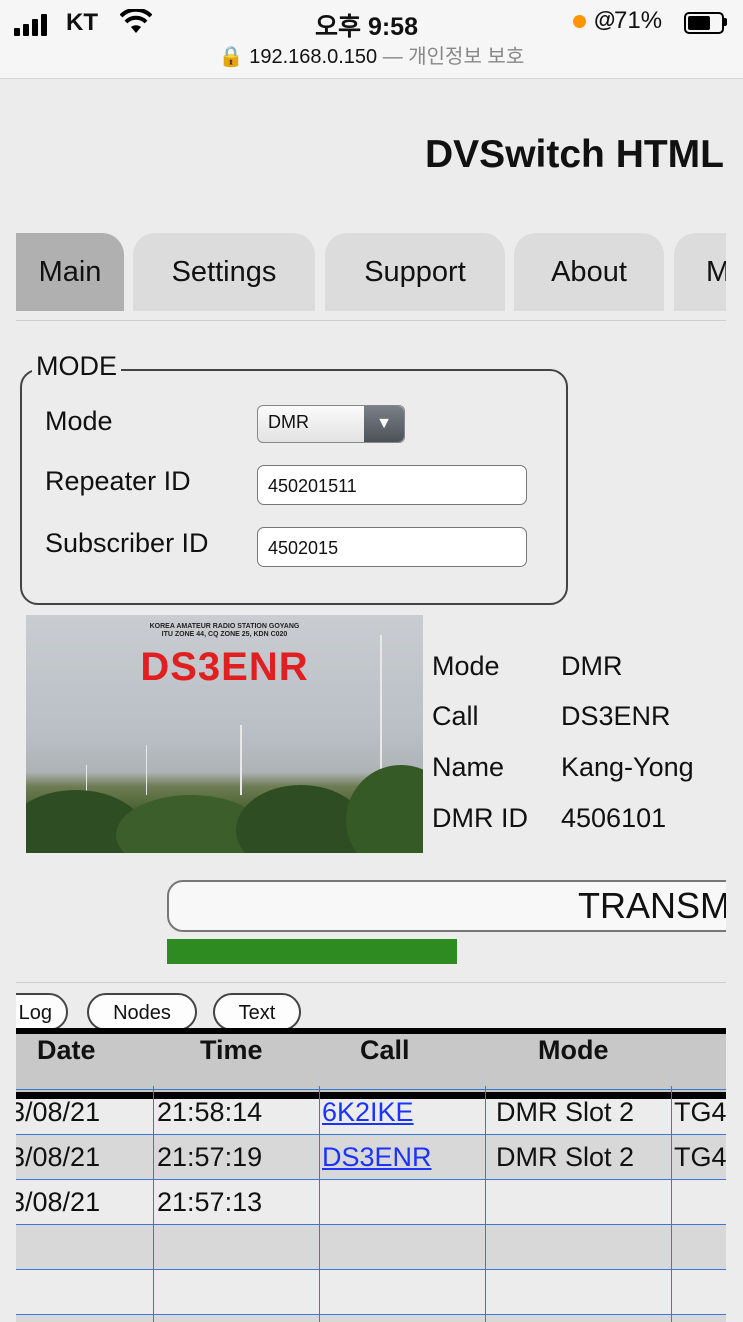 The image size is (743, 1322). I want to click on callsign-link: DS3ENR, so click(377, 1157).